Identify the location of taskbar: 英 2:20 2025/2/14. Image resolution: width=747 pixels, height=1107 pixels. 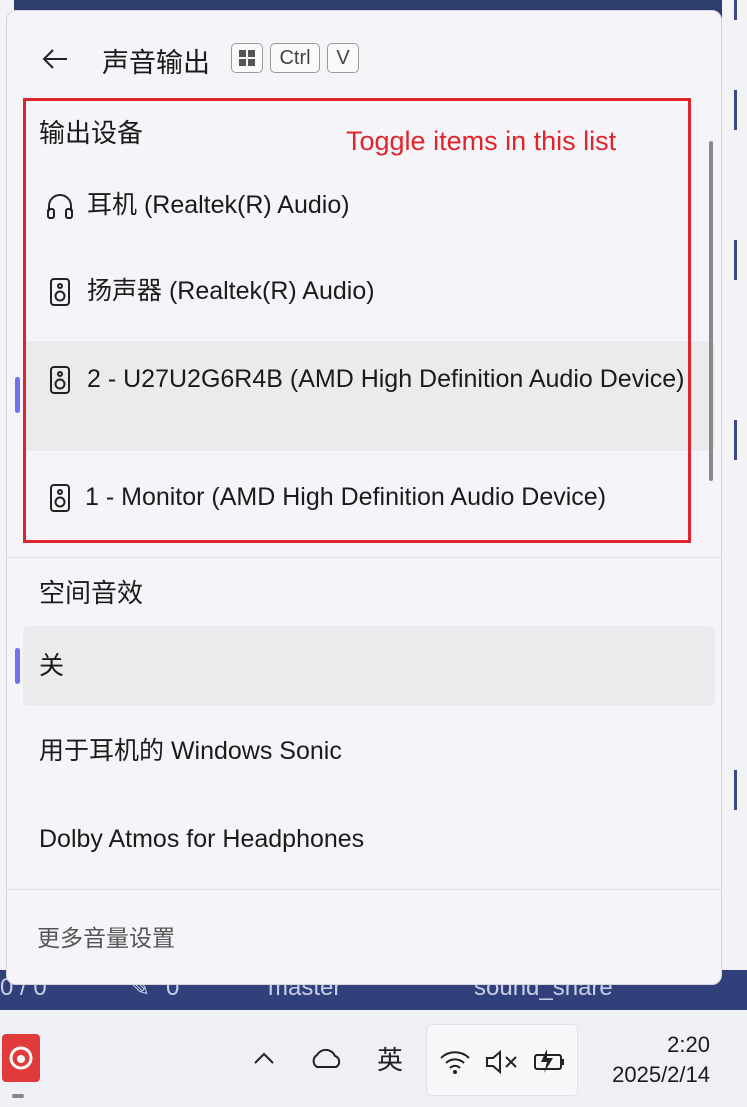
(373, 1058).